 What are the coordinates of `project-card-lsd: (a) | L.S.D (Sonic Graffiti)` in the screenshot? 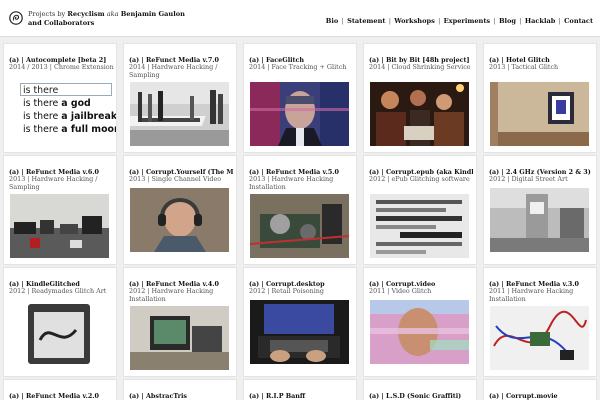 It's located at (420, 390).